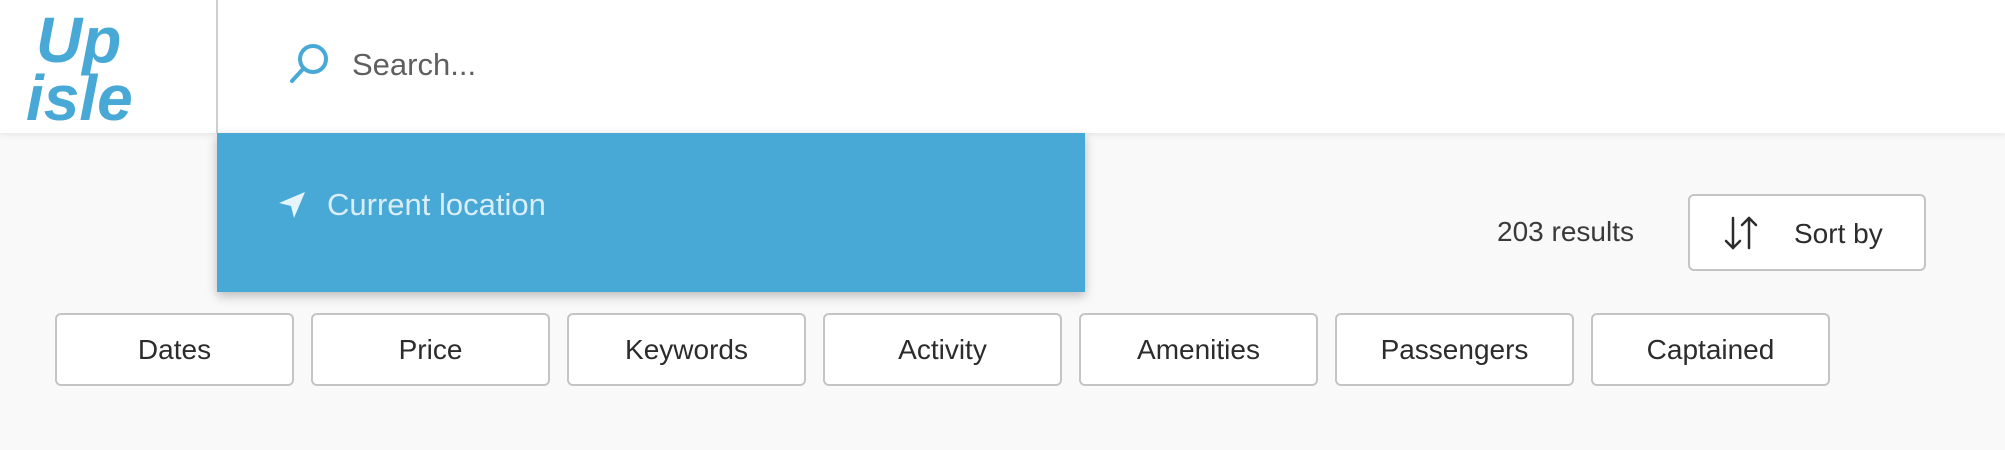 The height and width of the screenshot is (450, 2005). What do you see at coordinates (436, 204) in the screenshot?
I see `suggestion-label: Current location` at bounding box center [436, 204].